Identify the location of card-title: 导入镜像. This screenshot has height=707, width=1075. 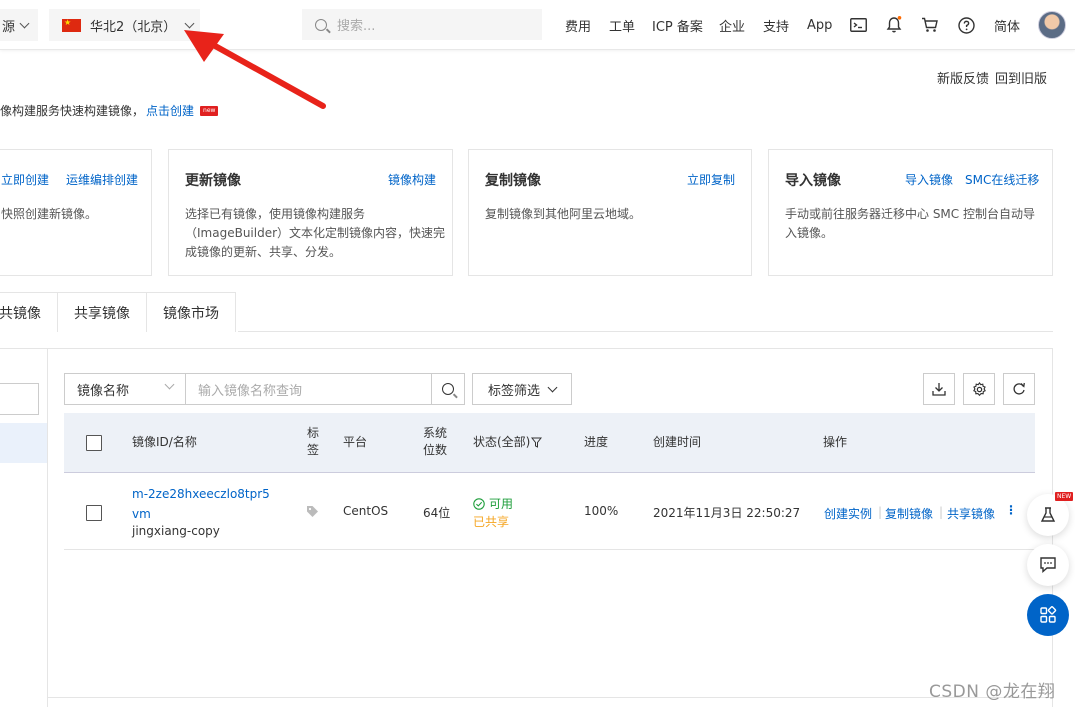
(813, 181).